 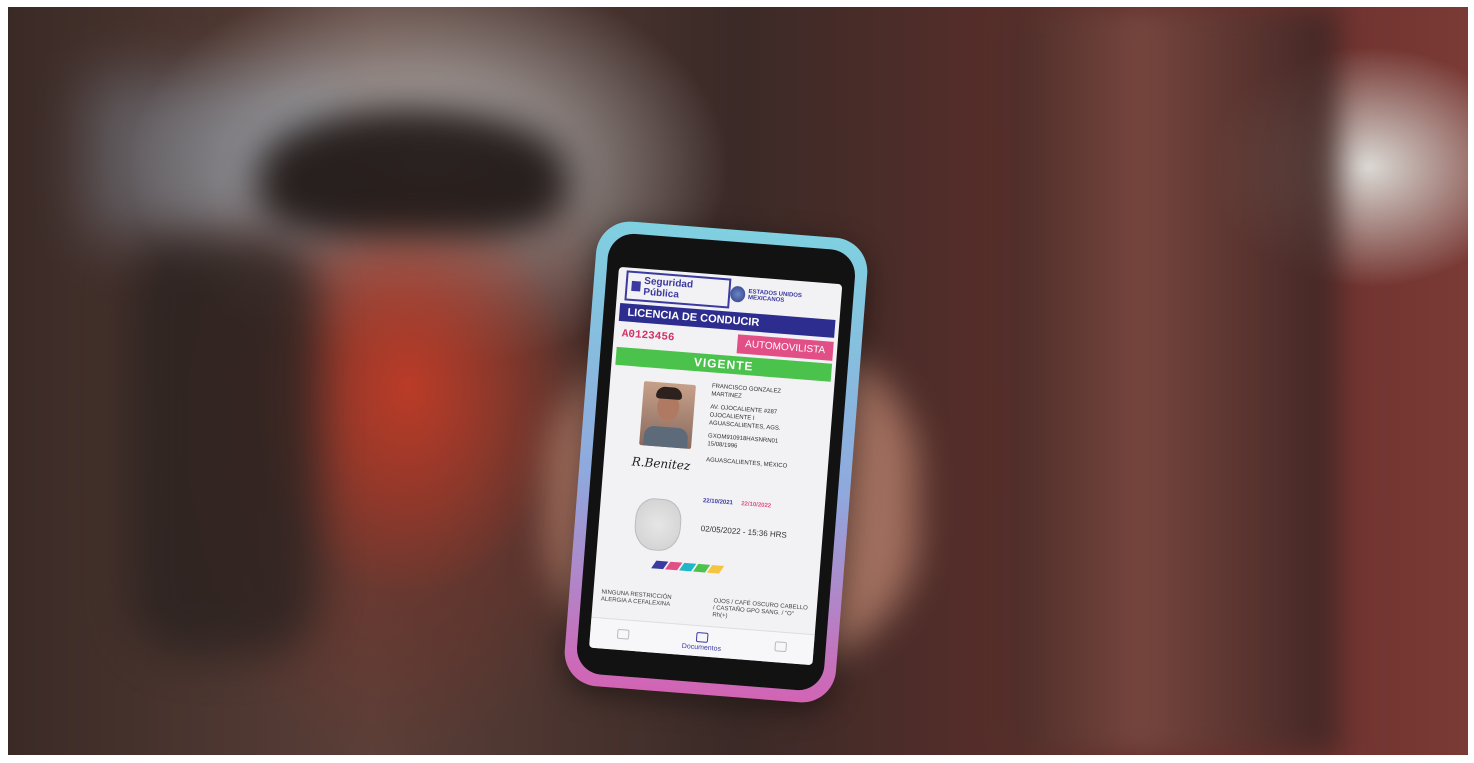 I want to click on photo-shirt, so click(x=666, y=437).